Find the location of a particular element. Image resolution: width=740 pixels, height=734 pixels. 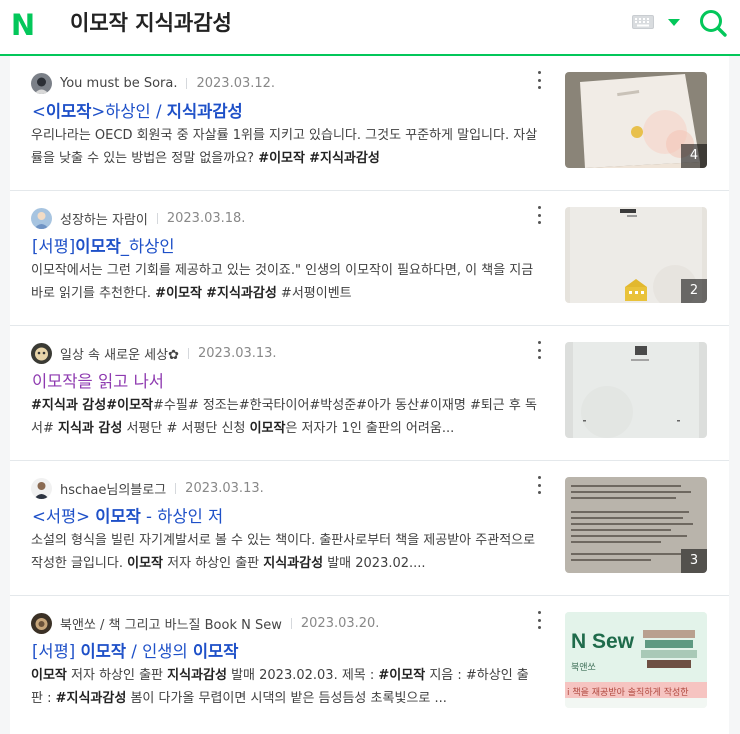

result-title: <서평> 이모작 - 하상인 저 is located at coordinates (127, 517).